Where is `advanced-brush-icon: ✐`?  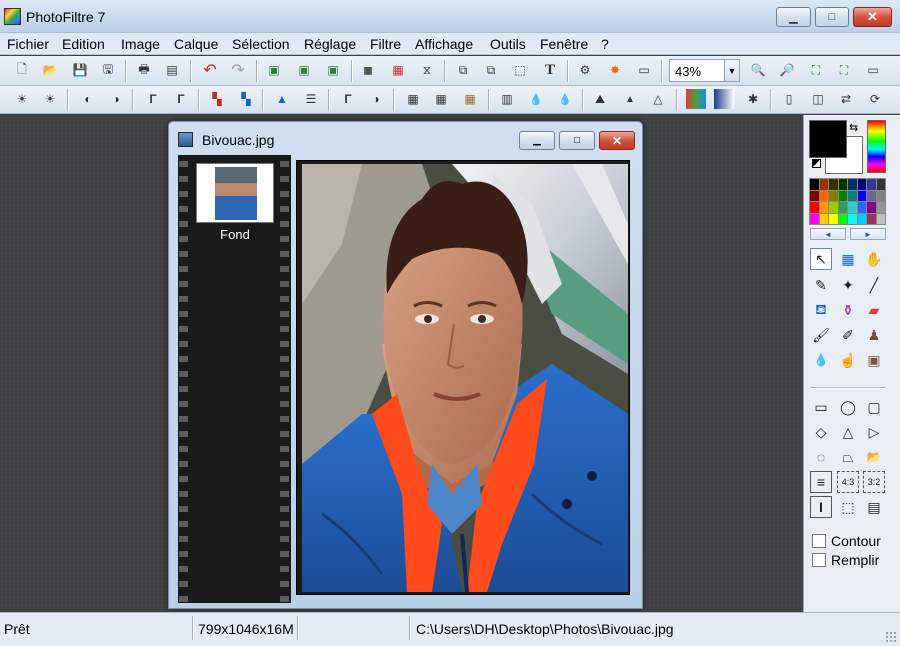
advanced-brush-icon: ✐ is located at coordinates (848, 335).